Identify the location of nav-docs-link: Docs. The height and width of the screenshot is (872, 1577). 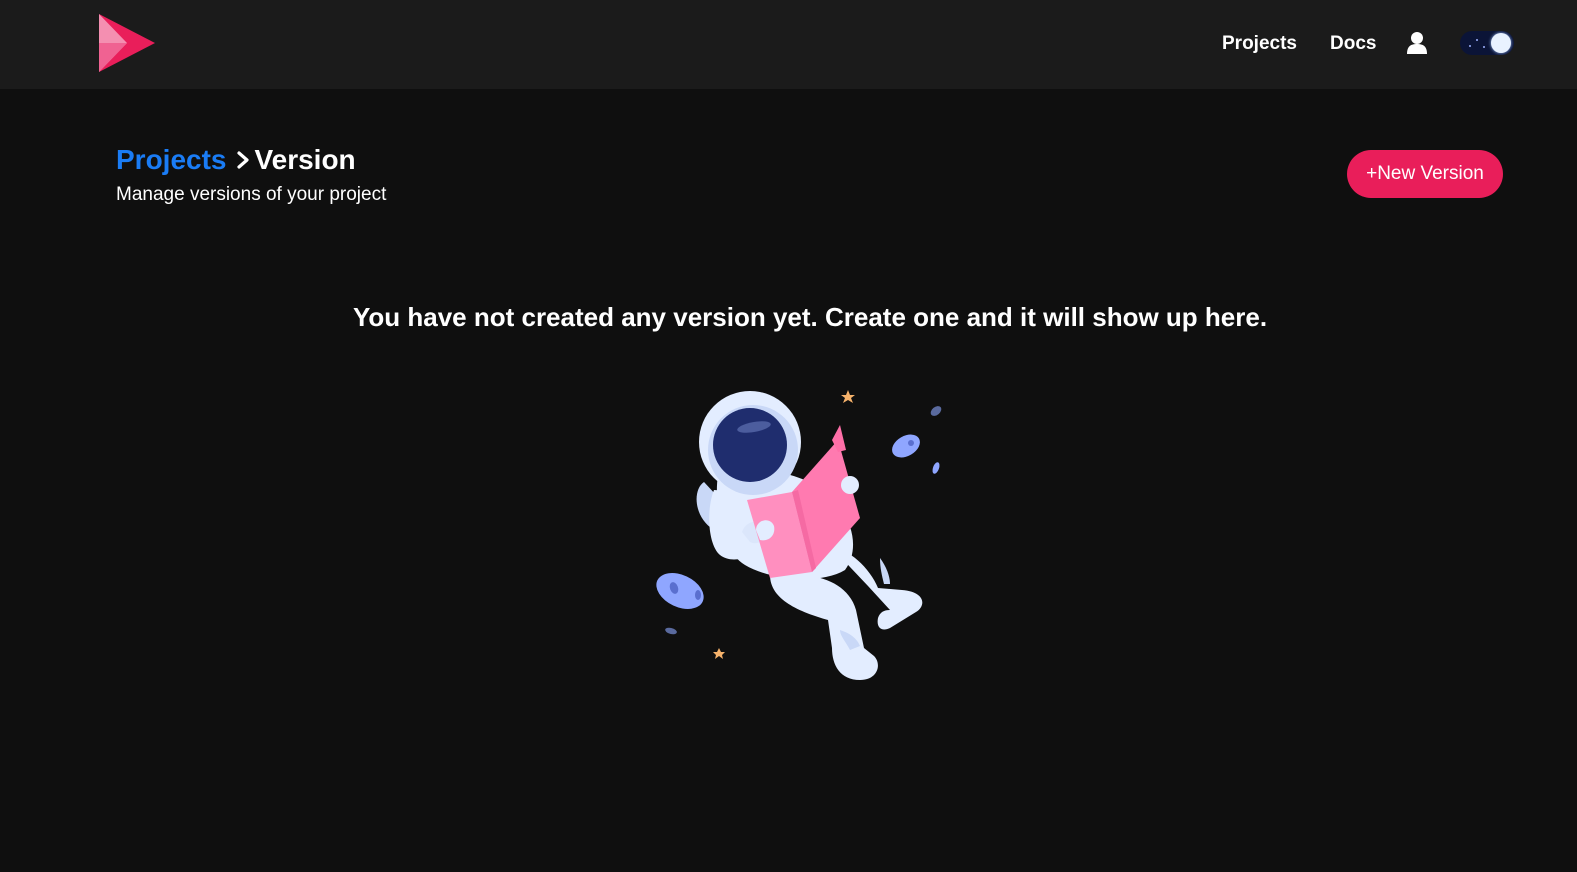
(1353, 44).